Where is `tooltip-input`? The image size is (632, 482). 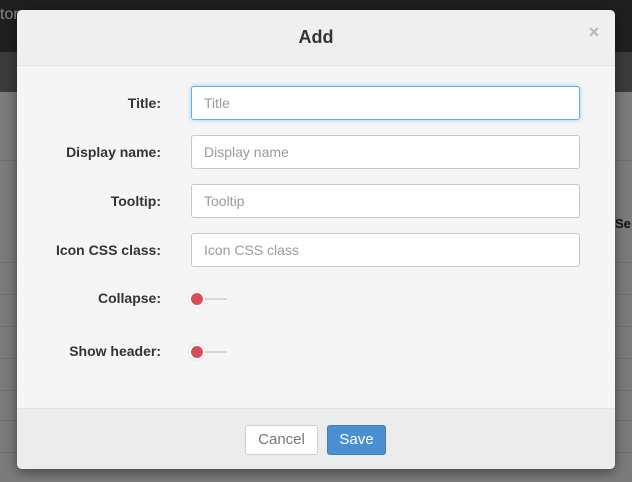
tooltip-input is located at coordinates (385, 201).